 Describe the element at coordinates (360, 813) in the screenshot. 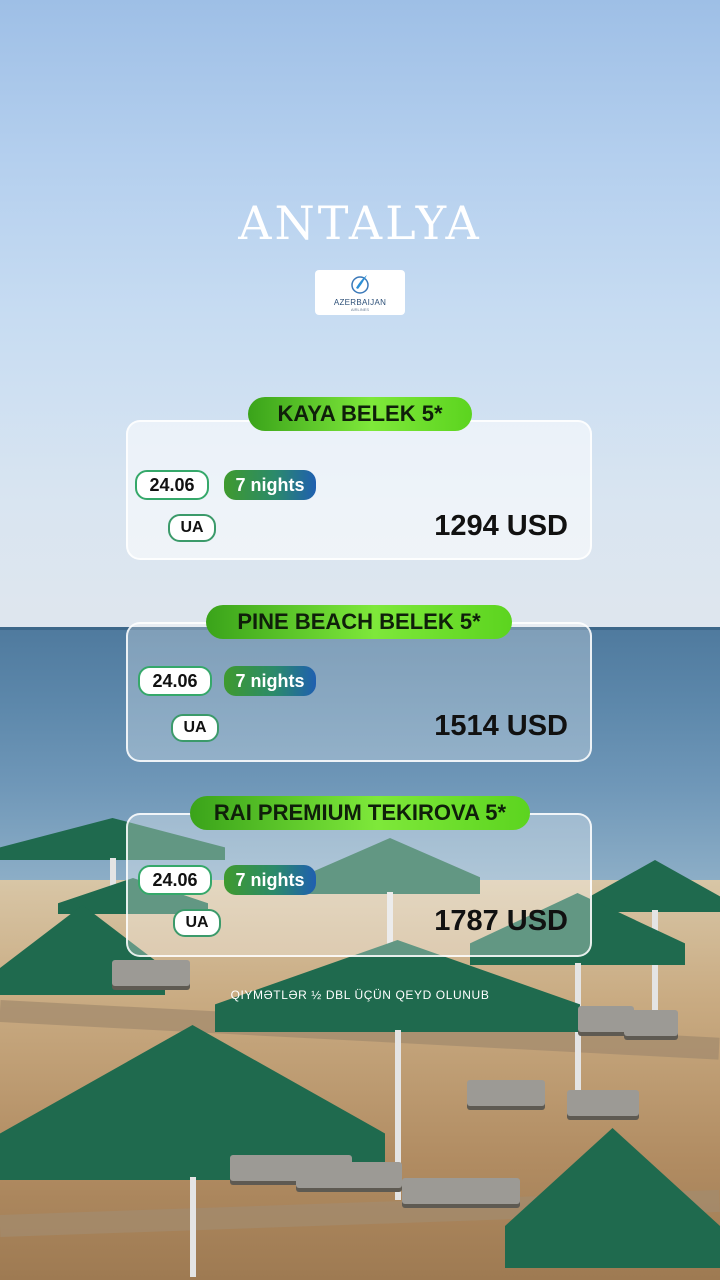

I see `hotel-name: RAI PREMIUM TEKIROVA 5*` at that location.